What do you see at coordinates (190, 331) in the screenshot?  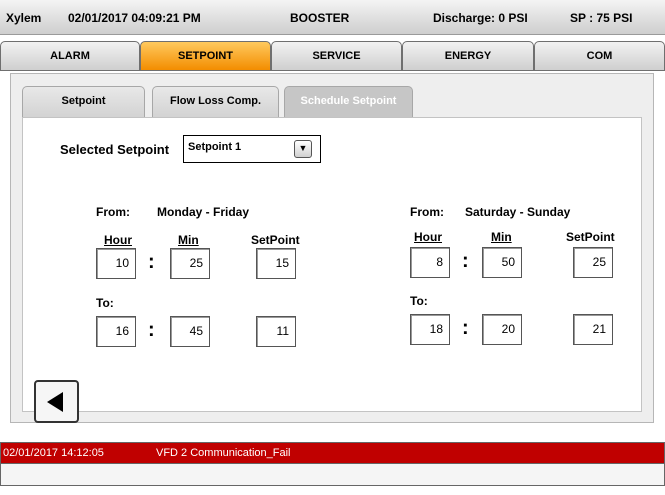 I see `weekday-to-min-field: 45` at bounding box center [190, 331].